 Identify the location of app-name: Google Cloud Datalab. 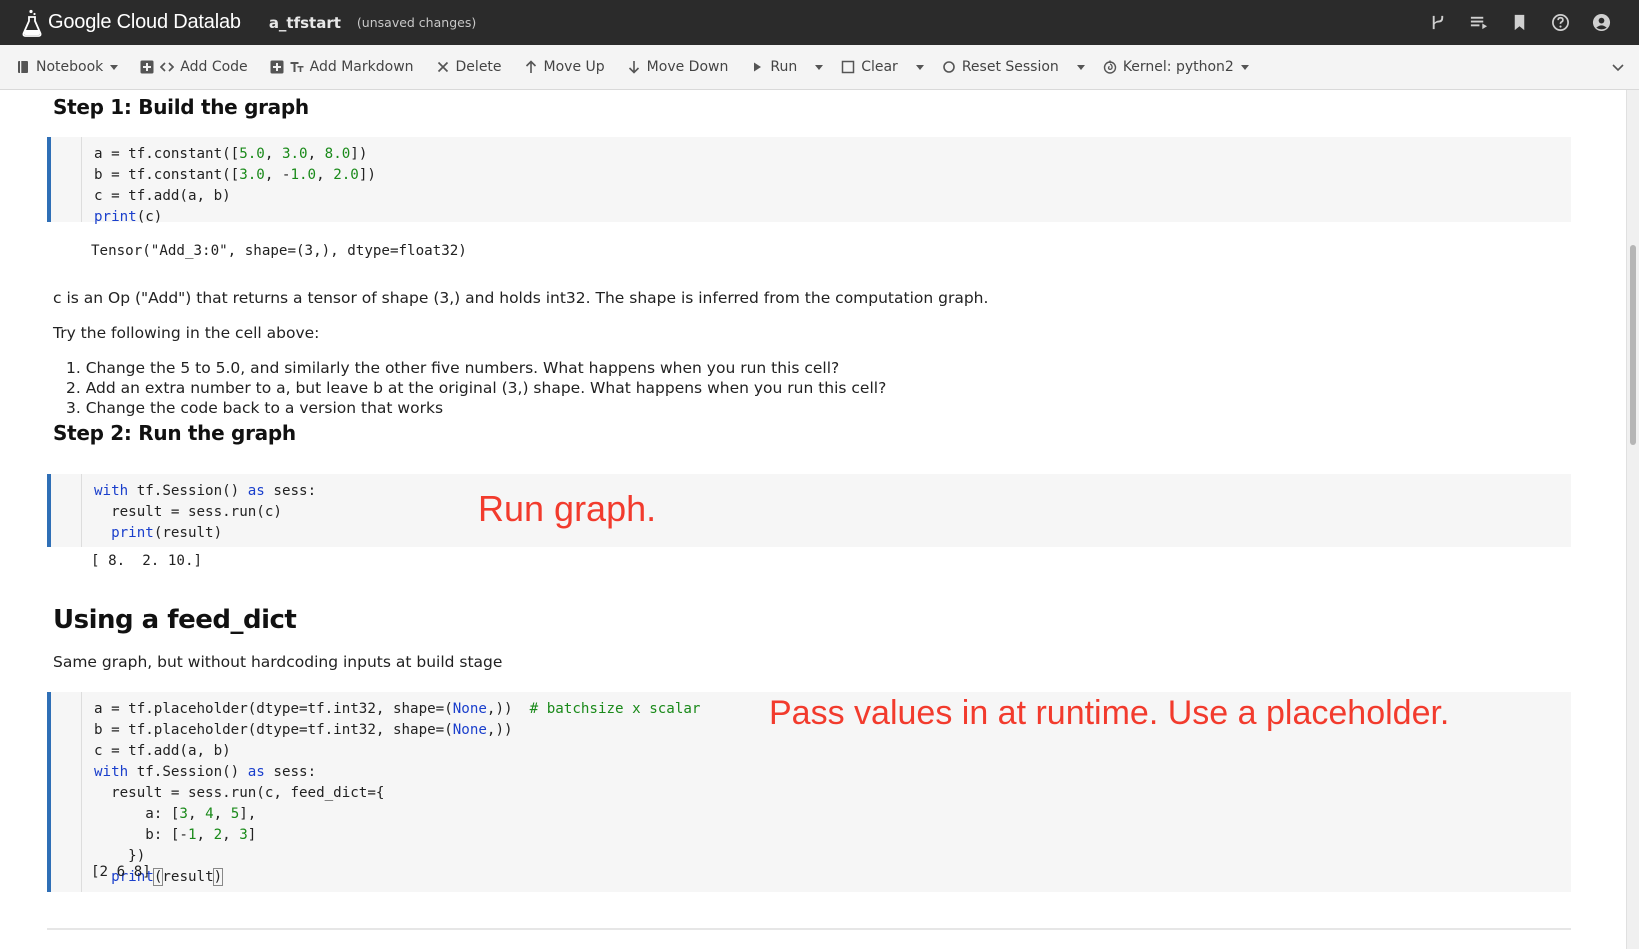
(144, 22).